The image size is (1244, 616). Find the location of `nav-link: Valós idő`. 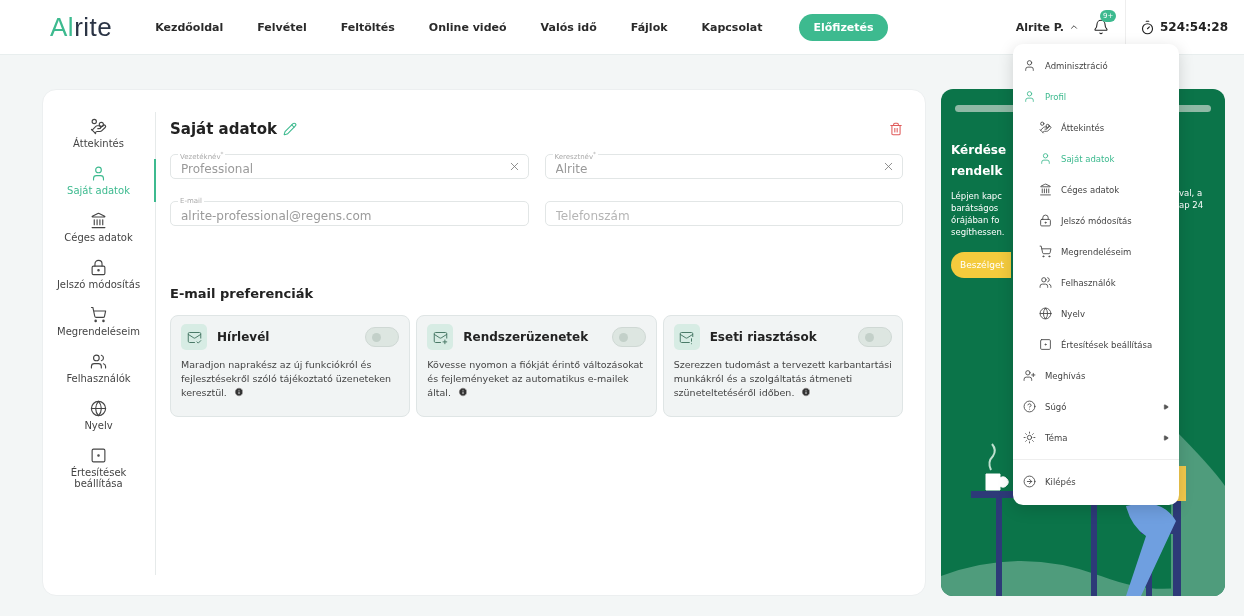

nav-link: Valós idő is located at coordinates (568, 27).